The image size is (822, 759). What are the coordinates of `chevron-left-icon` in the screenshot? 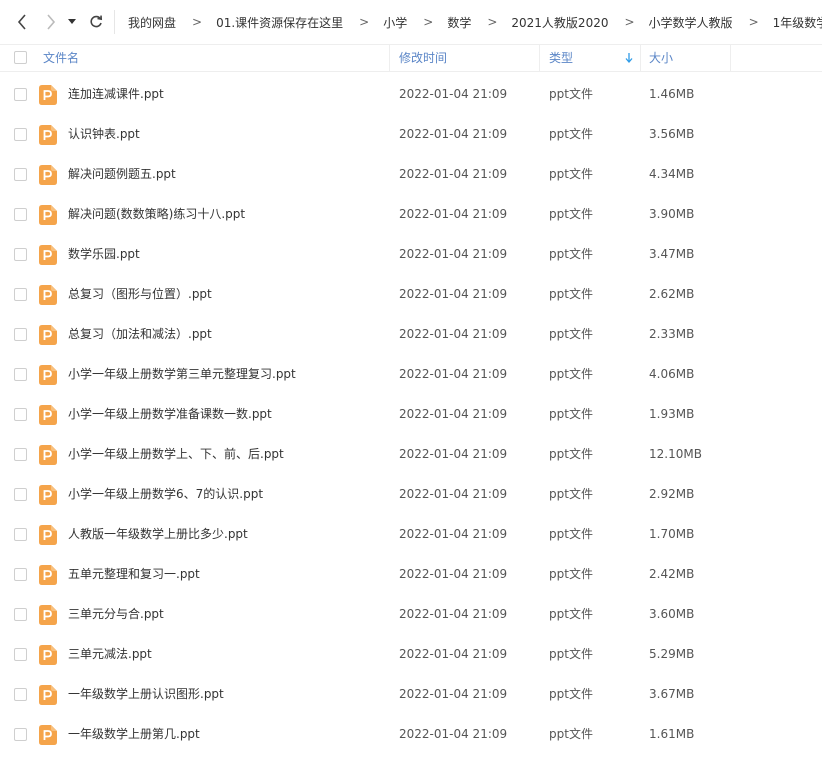 It's located at (21, 22).